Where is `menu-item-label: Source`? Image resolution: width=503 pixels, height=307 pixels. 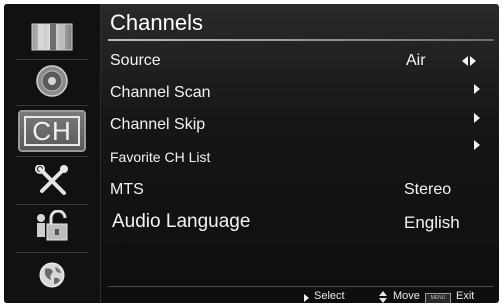 menu-item-label: Source is located at coordinates (135, 60).